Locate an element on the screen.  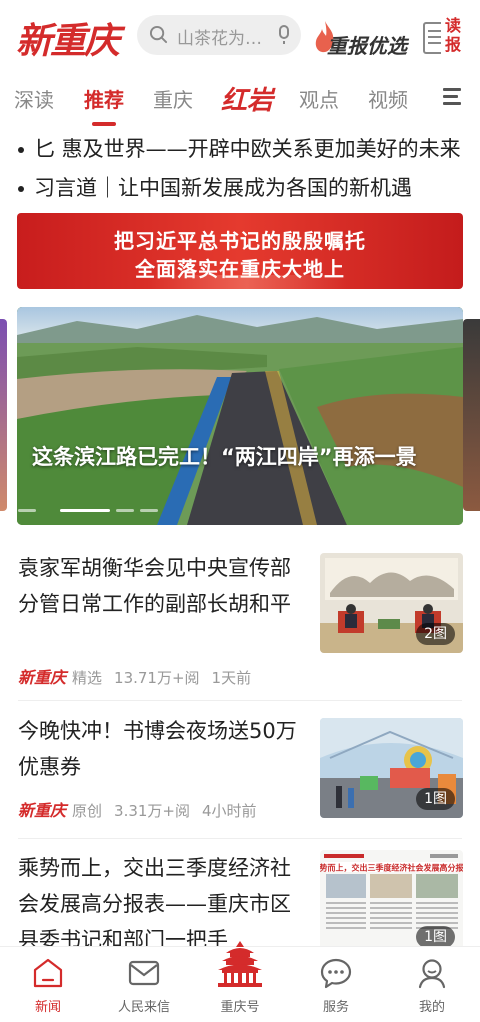
bottom-navigation: 新闻 人民来信 重庆号 服务 我的 is located at coordinates (240, 981).